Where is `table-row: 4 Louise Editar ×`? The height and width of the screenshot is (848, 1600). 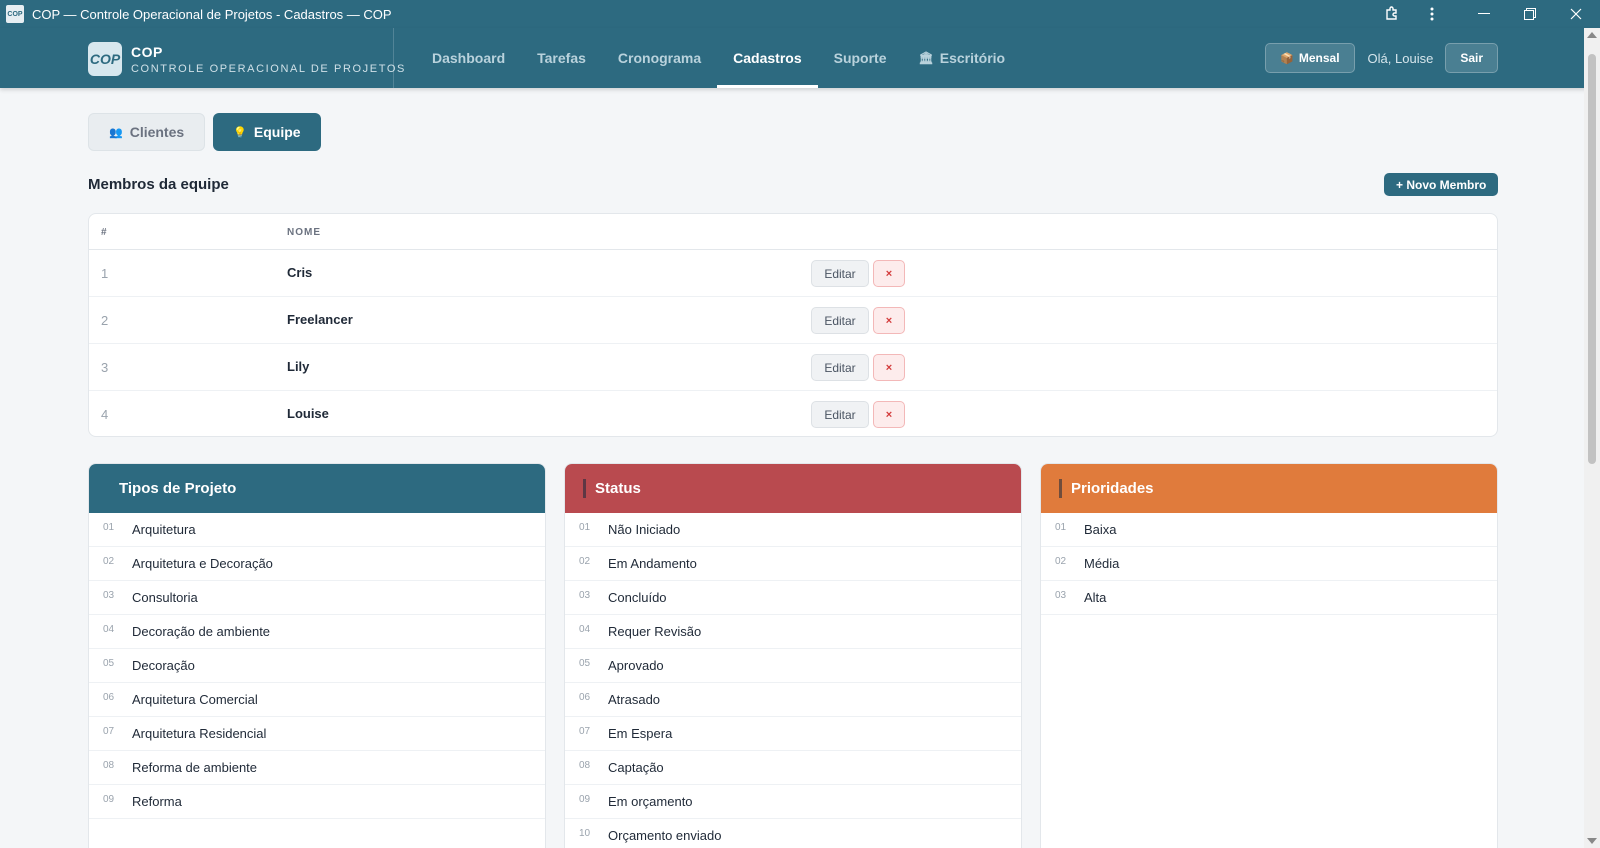
table-row: 4 Louise Editar × is located at coordinates (793, 413).